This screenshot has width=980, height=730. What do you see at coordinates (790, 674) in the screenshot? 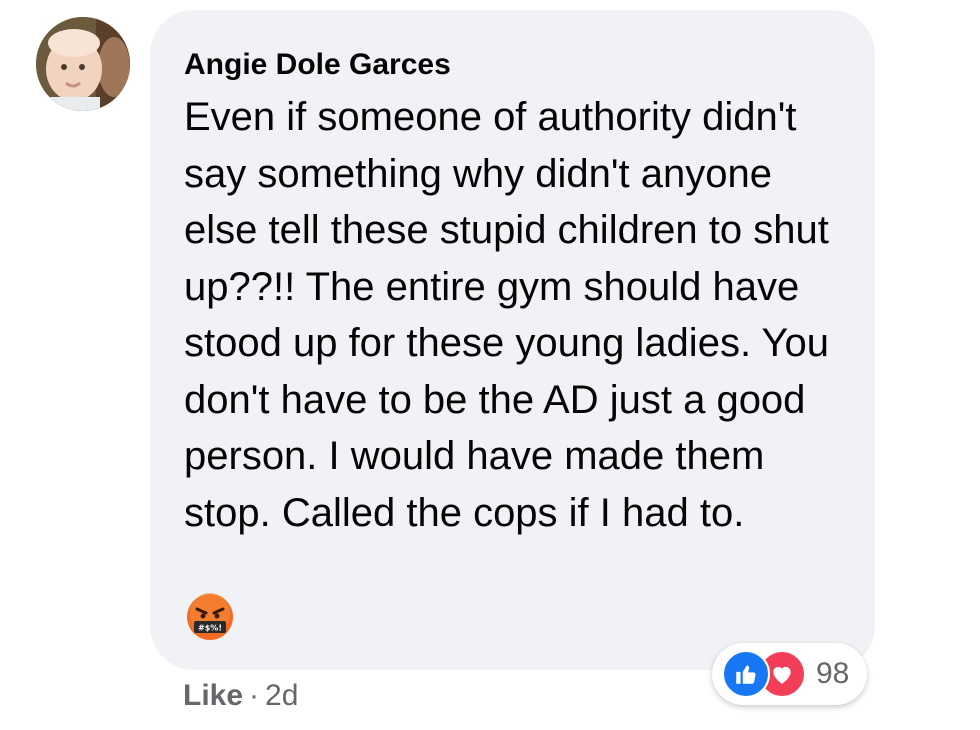
I see `reactions-summary: 98` at bounding box center [790, 674].